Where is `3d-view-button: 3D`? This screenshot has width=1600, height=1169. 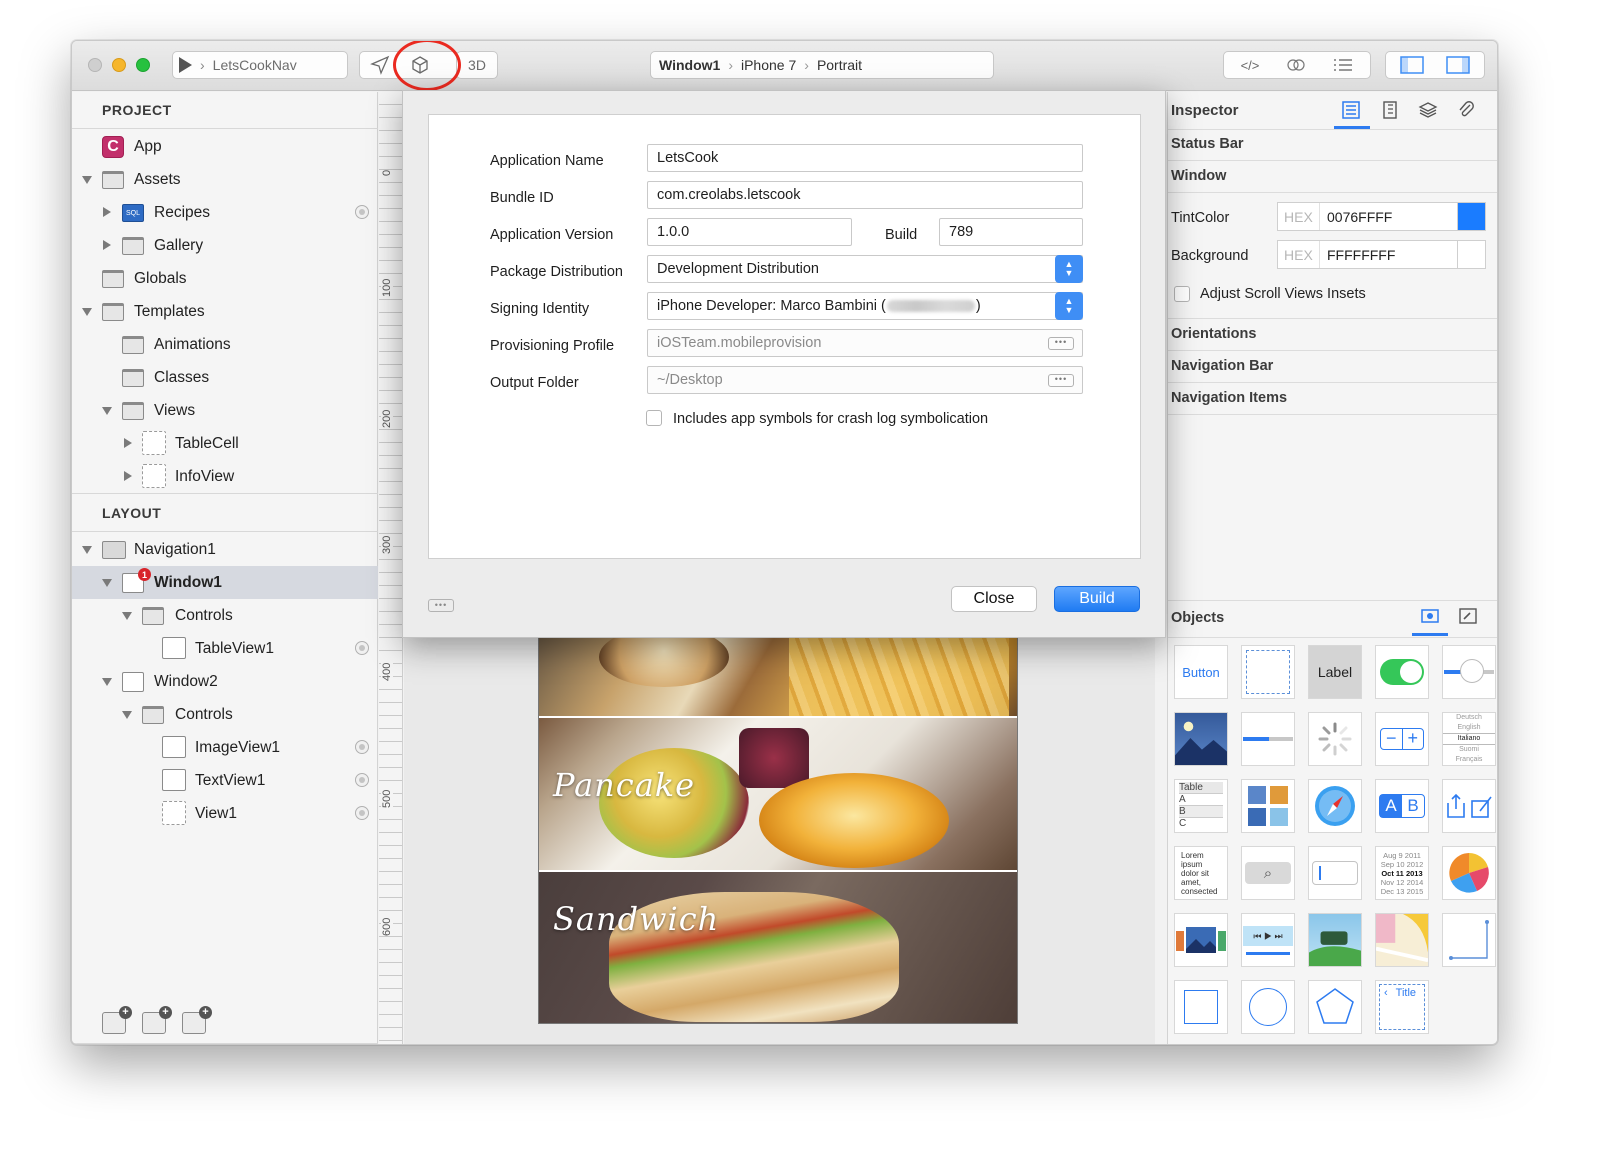
3d-view-button: 3D is located at coordinates (477, 65).